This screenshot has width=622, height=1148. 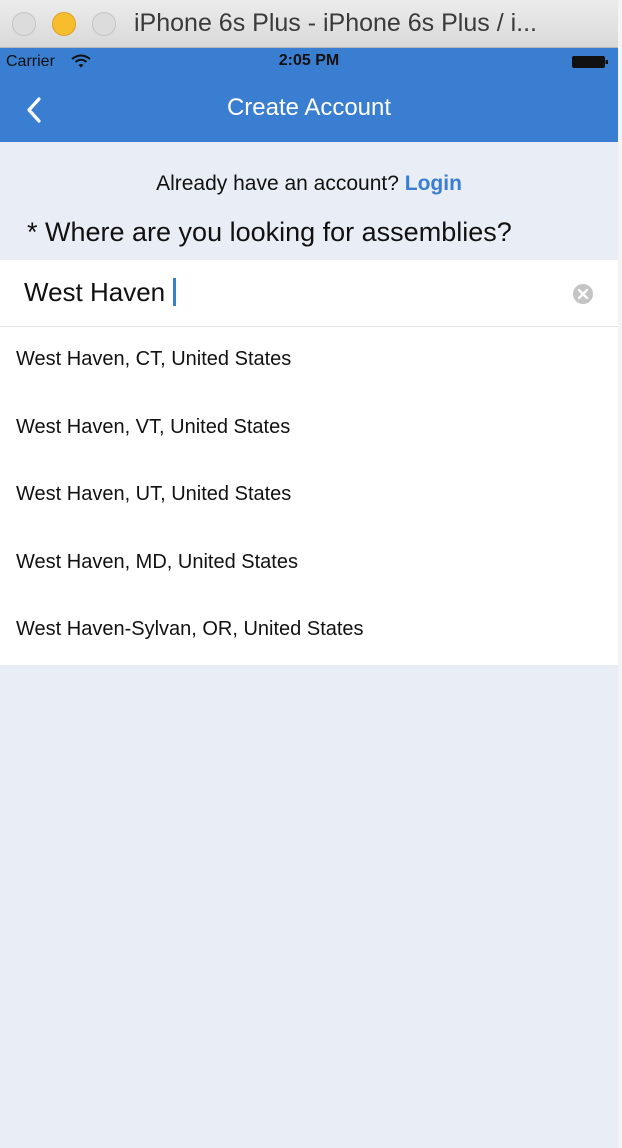 I want to click on location-suggestion-item: West Haven-Sylvan, OR, United States, so click(x=309, y=631).